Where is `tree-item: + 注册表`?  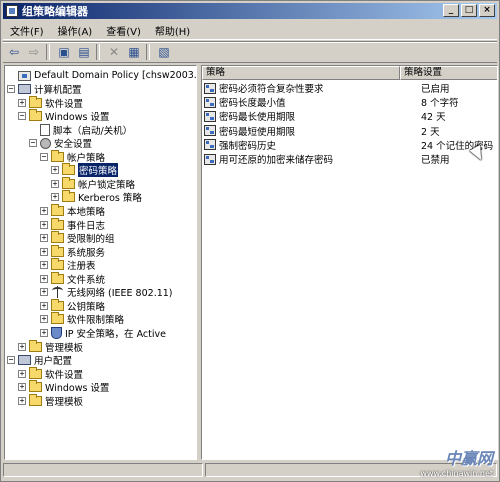
tree-item: + 注册表 is located at coordinates (68, 265).